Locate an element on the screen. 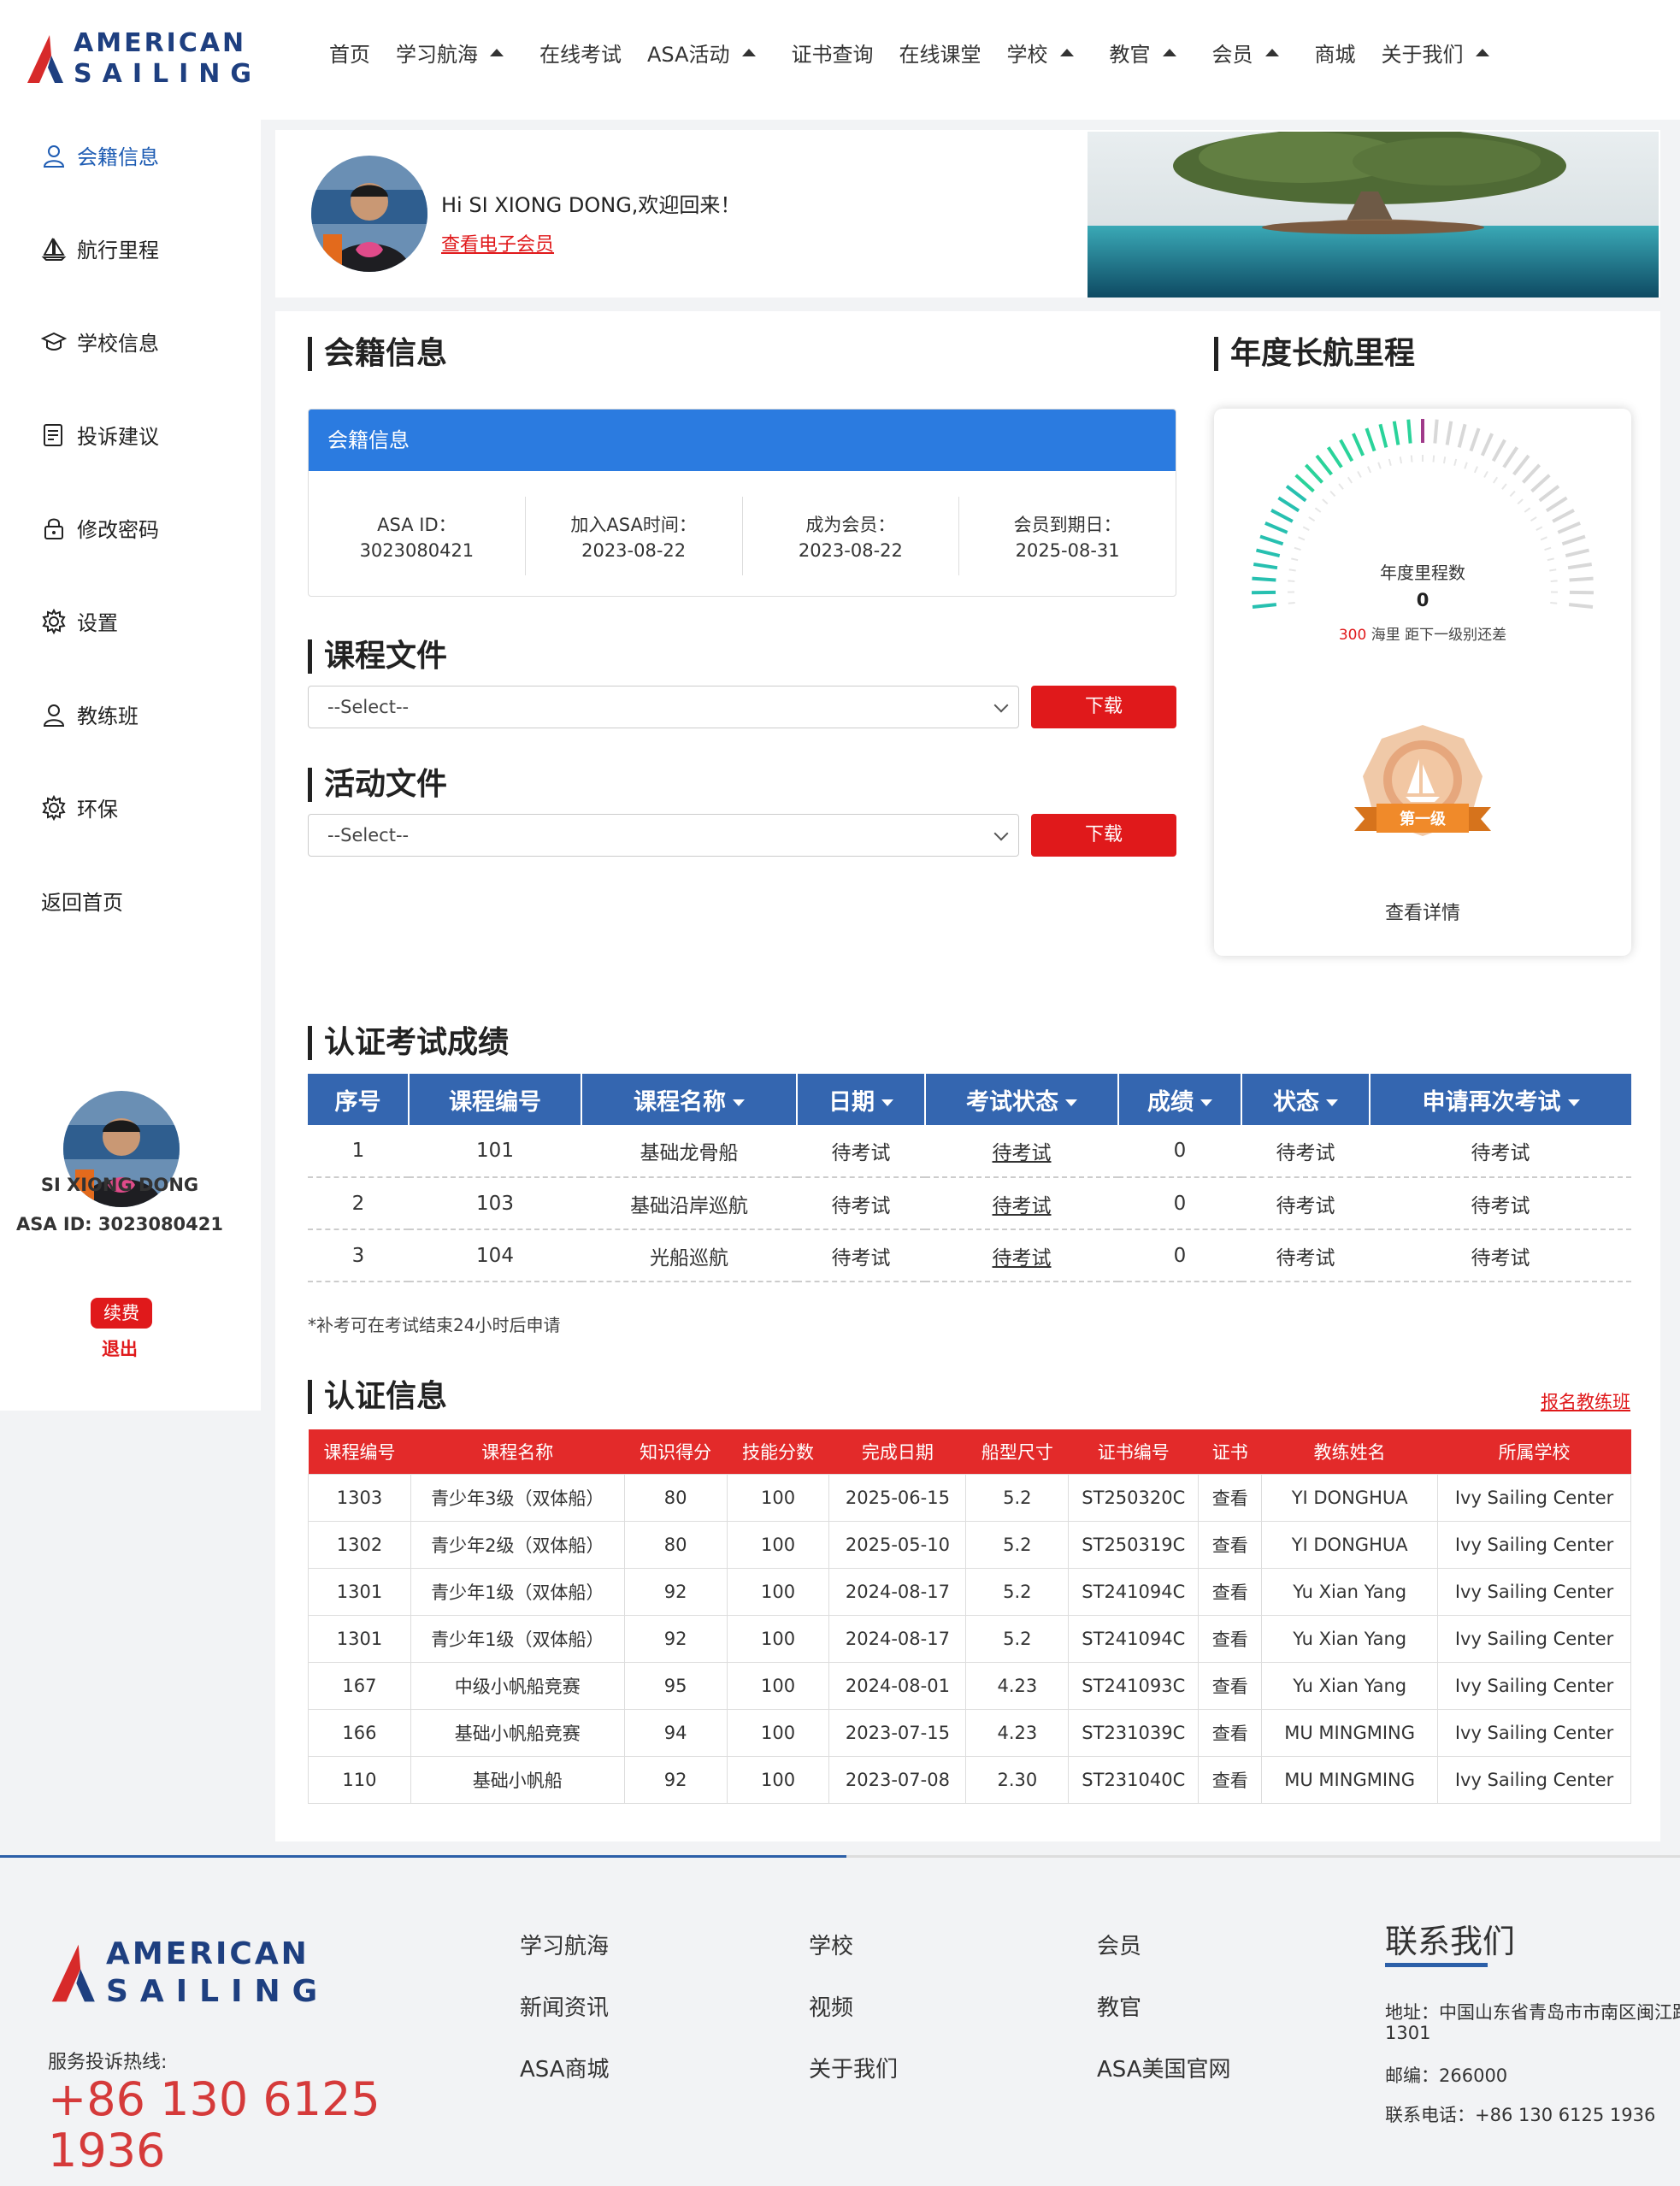  field-value: 2023-08-22 is located at coordinates (634, 550).